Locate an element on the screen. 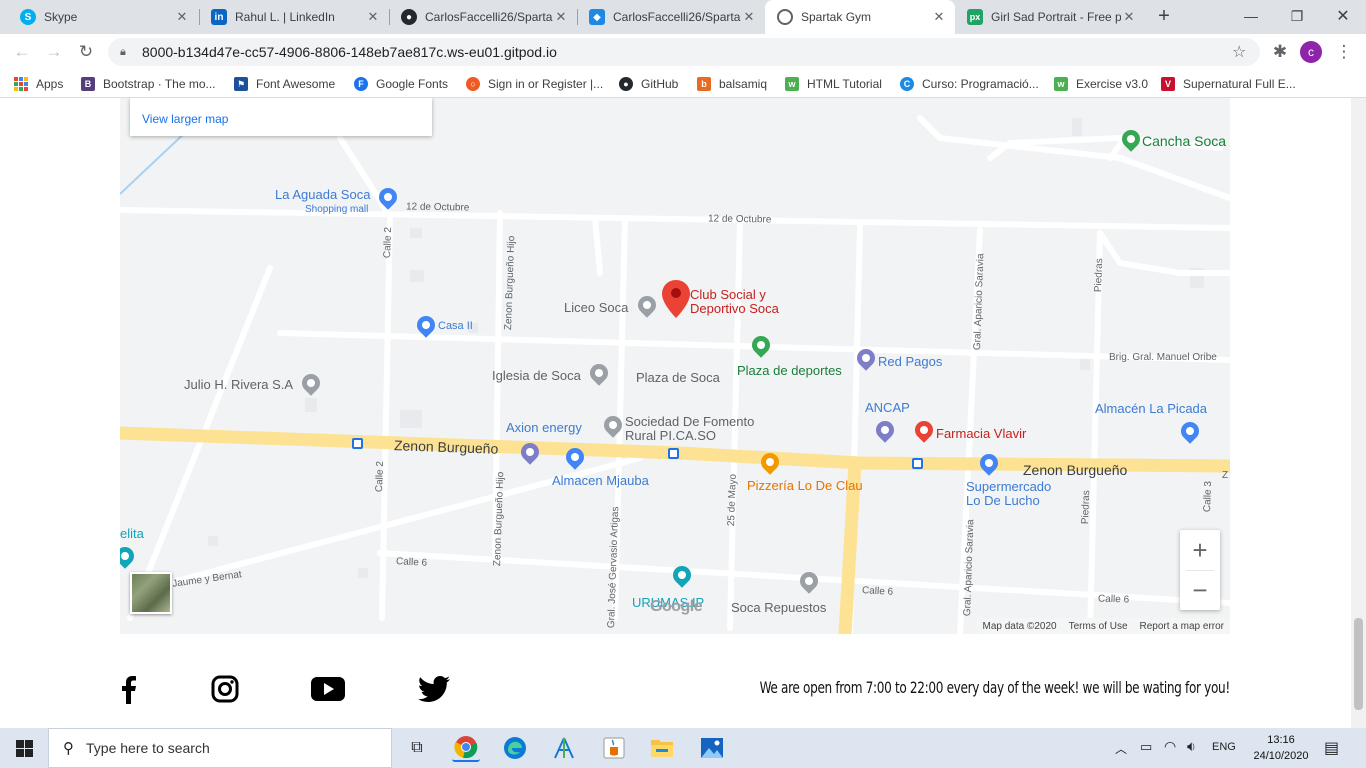 This screenshot has height=768, width=1366. view-larger-map-link: View larger map is located at coordinates (185, 119).